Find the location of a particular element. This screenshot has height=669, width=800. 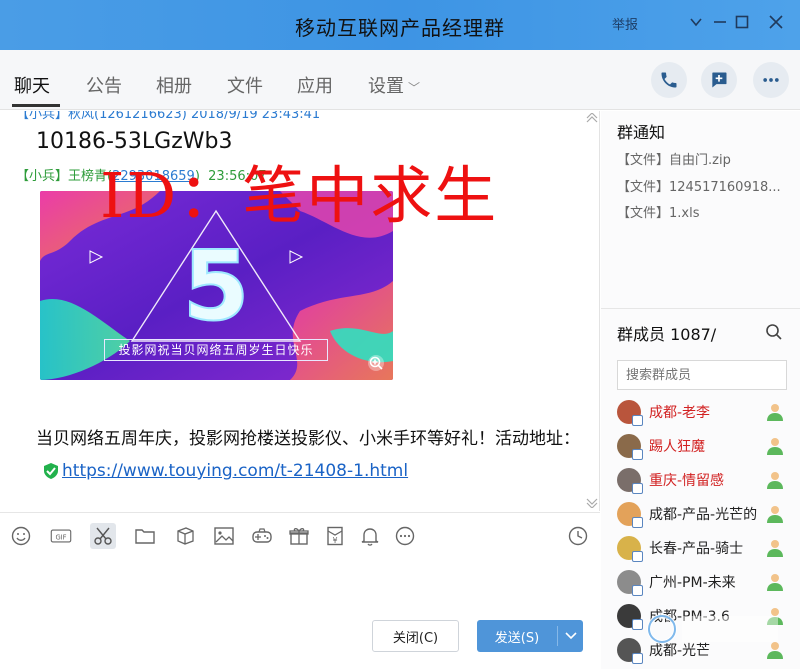

new-chat-button is located at coordinates (719, 80).